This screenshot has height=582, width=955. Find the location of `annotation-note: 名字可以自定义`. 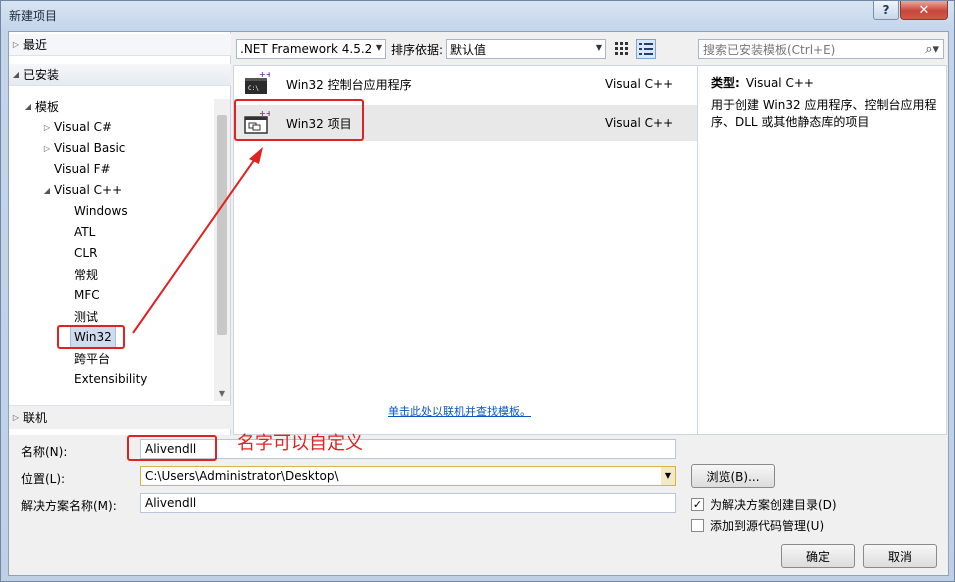

annotation-note: 名字可以自定义 is located at coordinates (300, 443).